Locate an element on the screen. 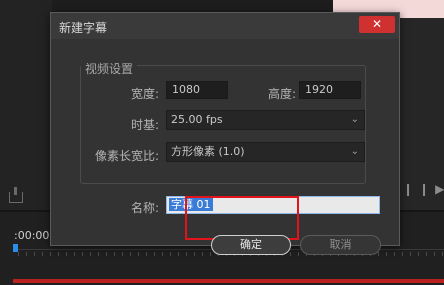 The image size is (444, 285). highlight-annotation is located at coordinates (242, 218).